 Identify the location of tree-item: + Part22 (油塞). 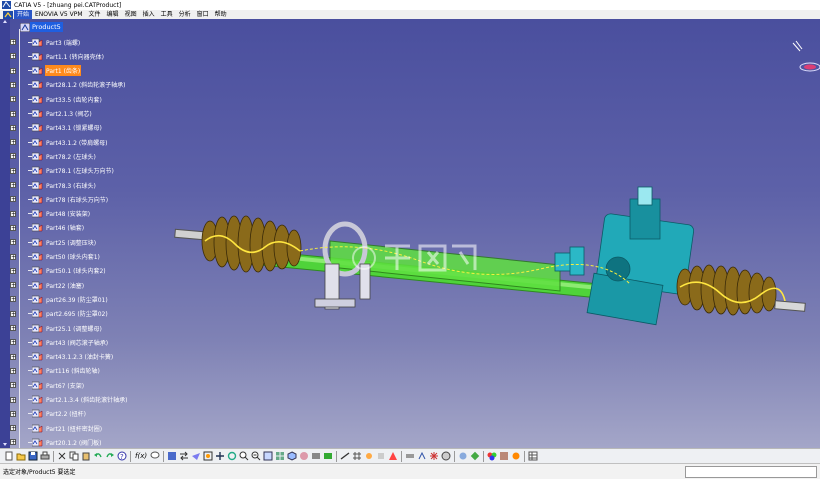
(47, 285).